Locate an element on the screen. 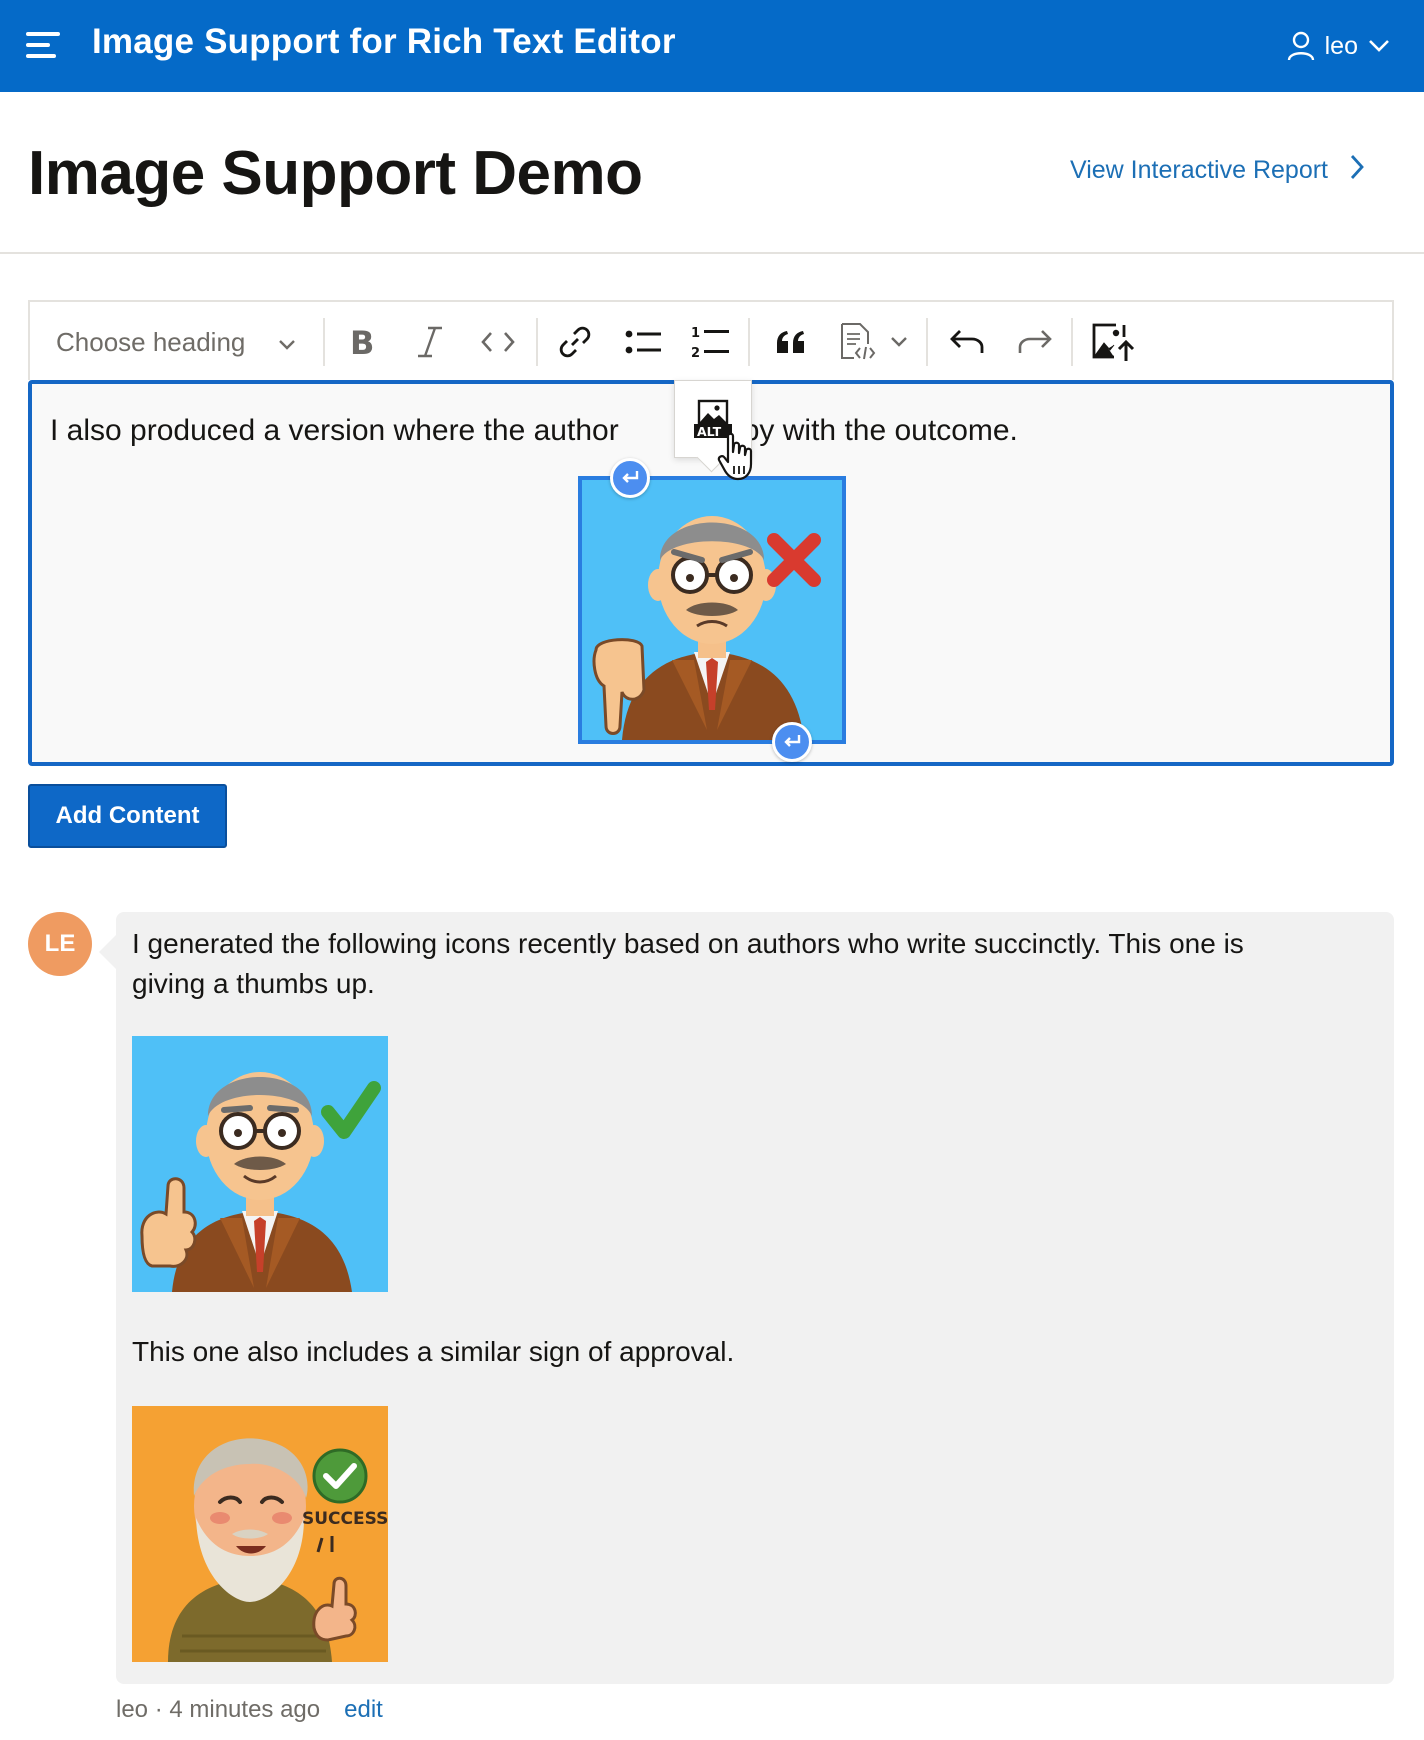 This screenshot has width=1424, height=1740. user-menu: leo is located at coordinates (1338, 46).